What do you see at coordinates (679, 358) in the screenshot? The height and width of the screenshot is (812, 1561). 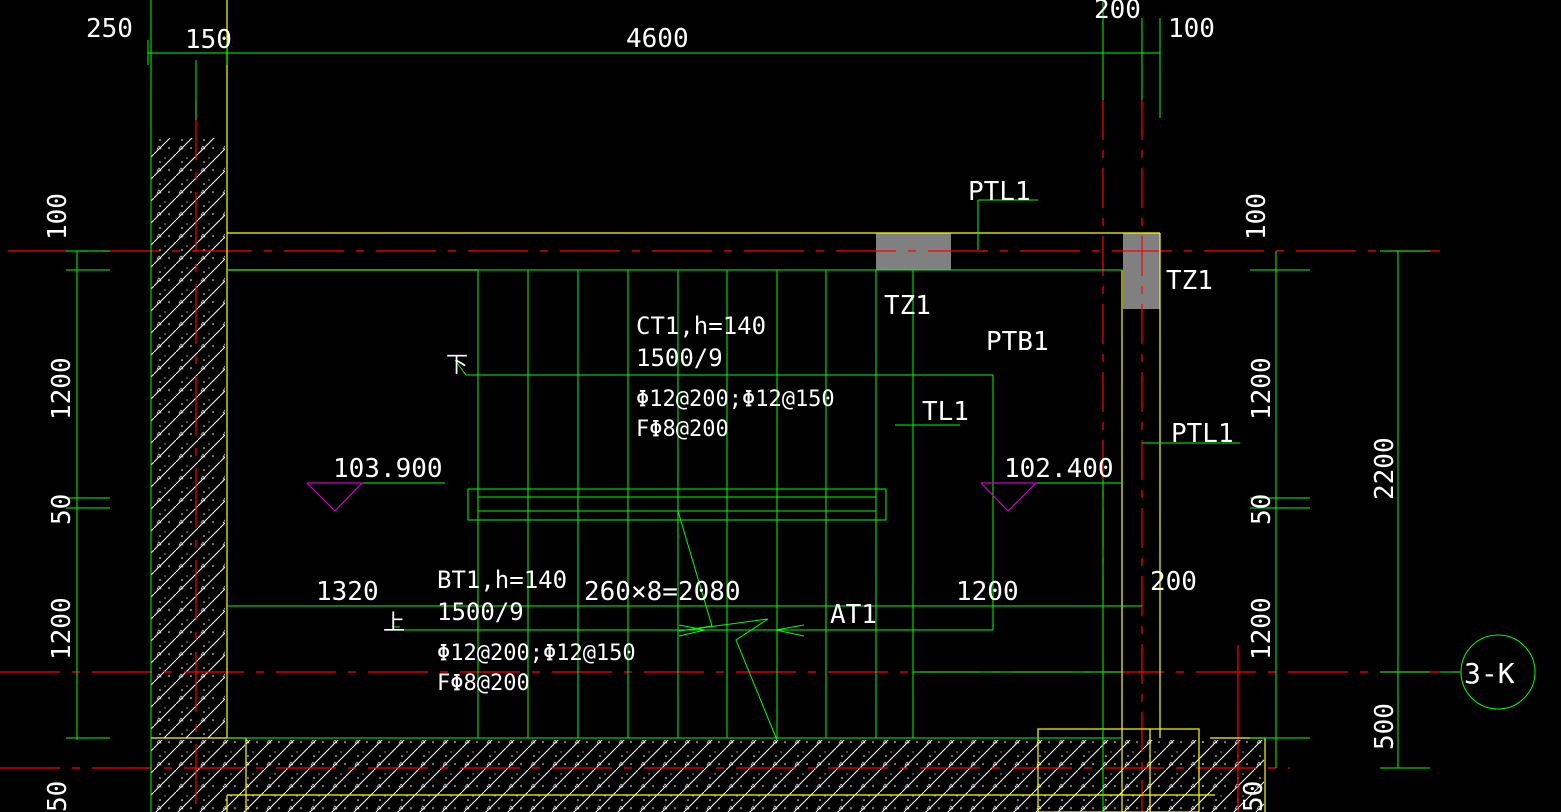 I see `ct1-line2: 1500/9` at bounding box center [679, 358].